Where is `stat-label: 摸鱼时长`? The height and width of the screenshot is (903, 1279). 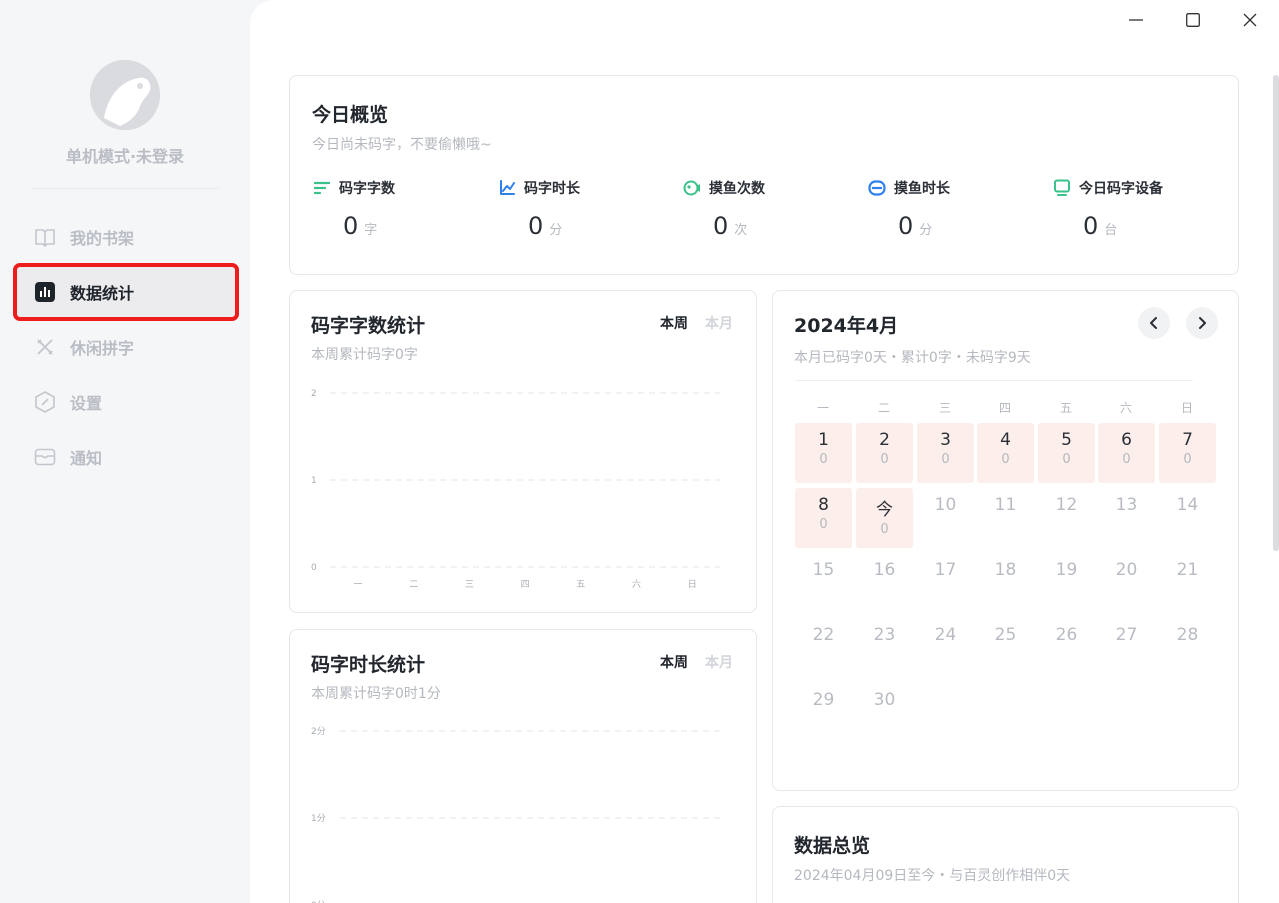 stat-label: 摸鱼时长 is located at coordinates (922, 189).